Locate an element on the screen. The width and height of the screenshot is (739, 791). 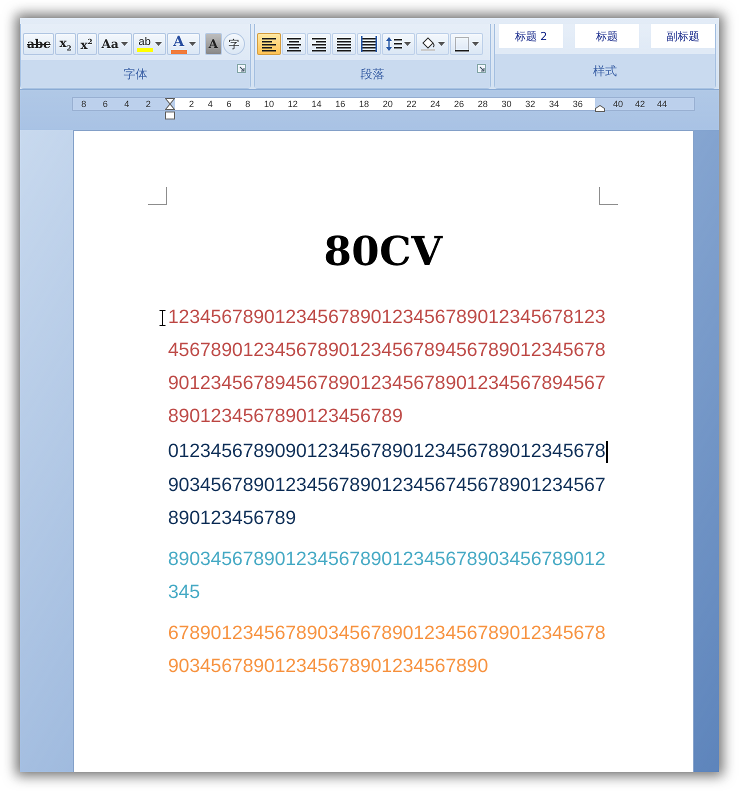
text-line: 8901234567890123456789 is located at coordinates (285, 417).